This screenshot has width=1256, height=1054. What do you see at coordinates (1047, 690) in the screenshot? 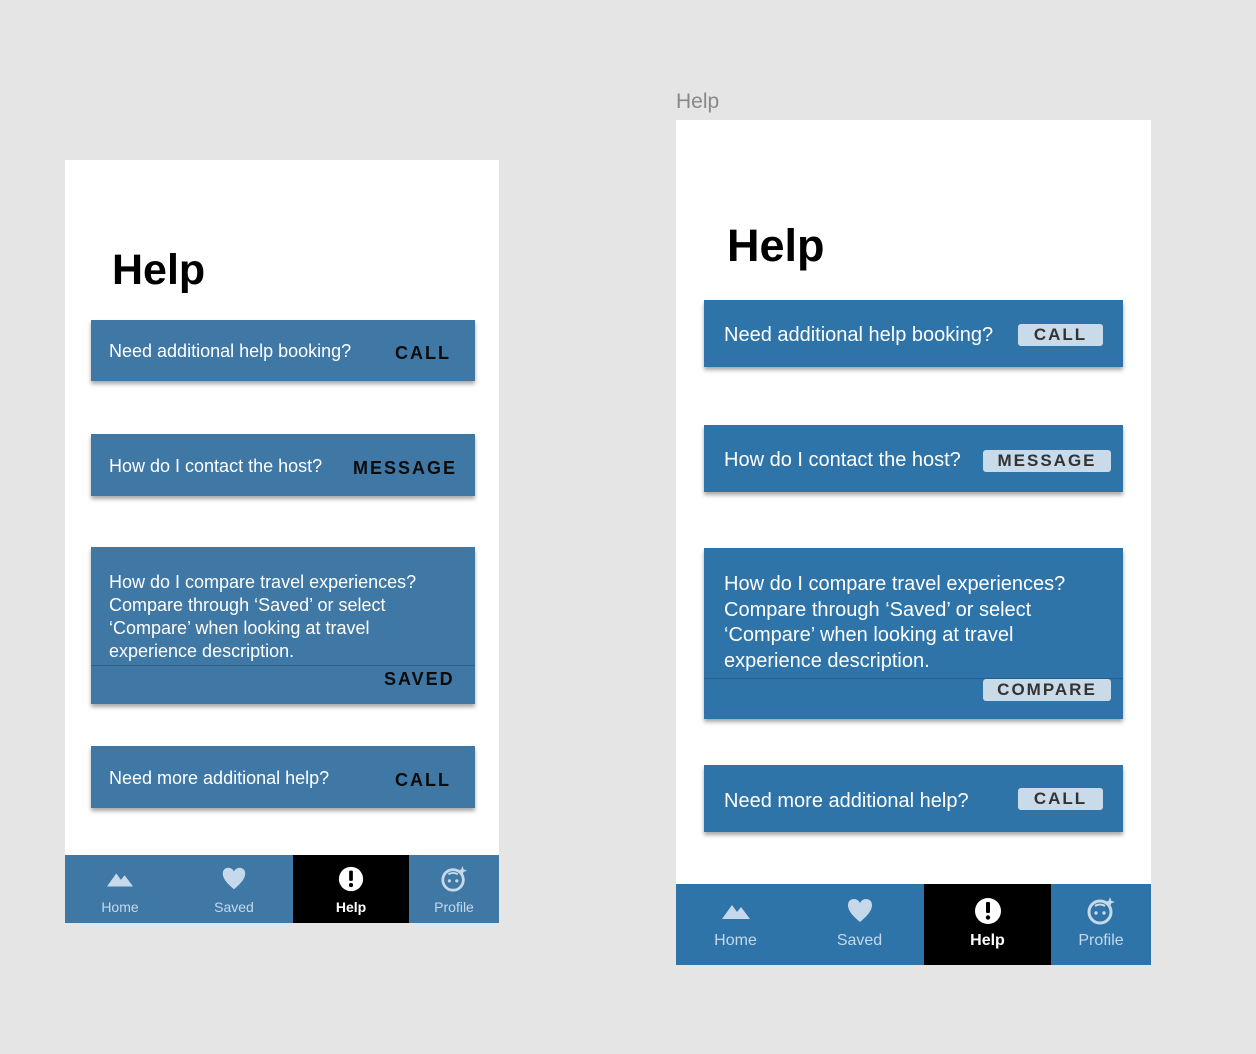
I see `compare-button: COMPARE` at bounding box center [1047, 690].